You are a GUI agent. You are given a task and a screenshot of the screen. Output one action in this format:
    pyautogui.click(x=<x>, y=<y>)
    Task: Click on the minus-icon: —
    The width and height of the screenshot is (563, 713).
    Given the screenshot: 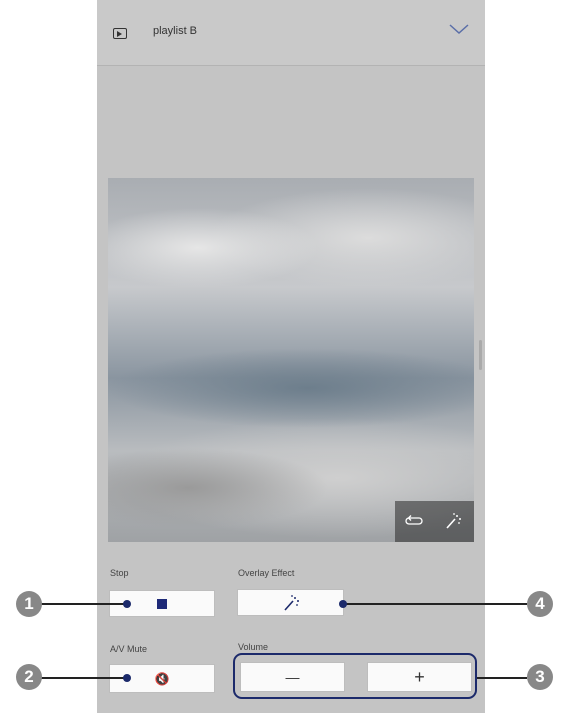 What is the action you would take?
    pyautogui.click(x=292, y=677)
    